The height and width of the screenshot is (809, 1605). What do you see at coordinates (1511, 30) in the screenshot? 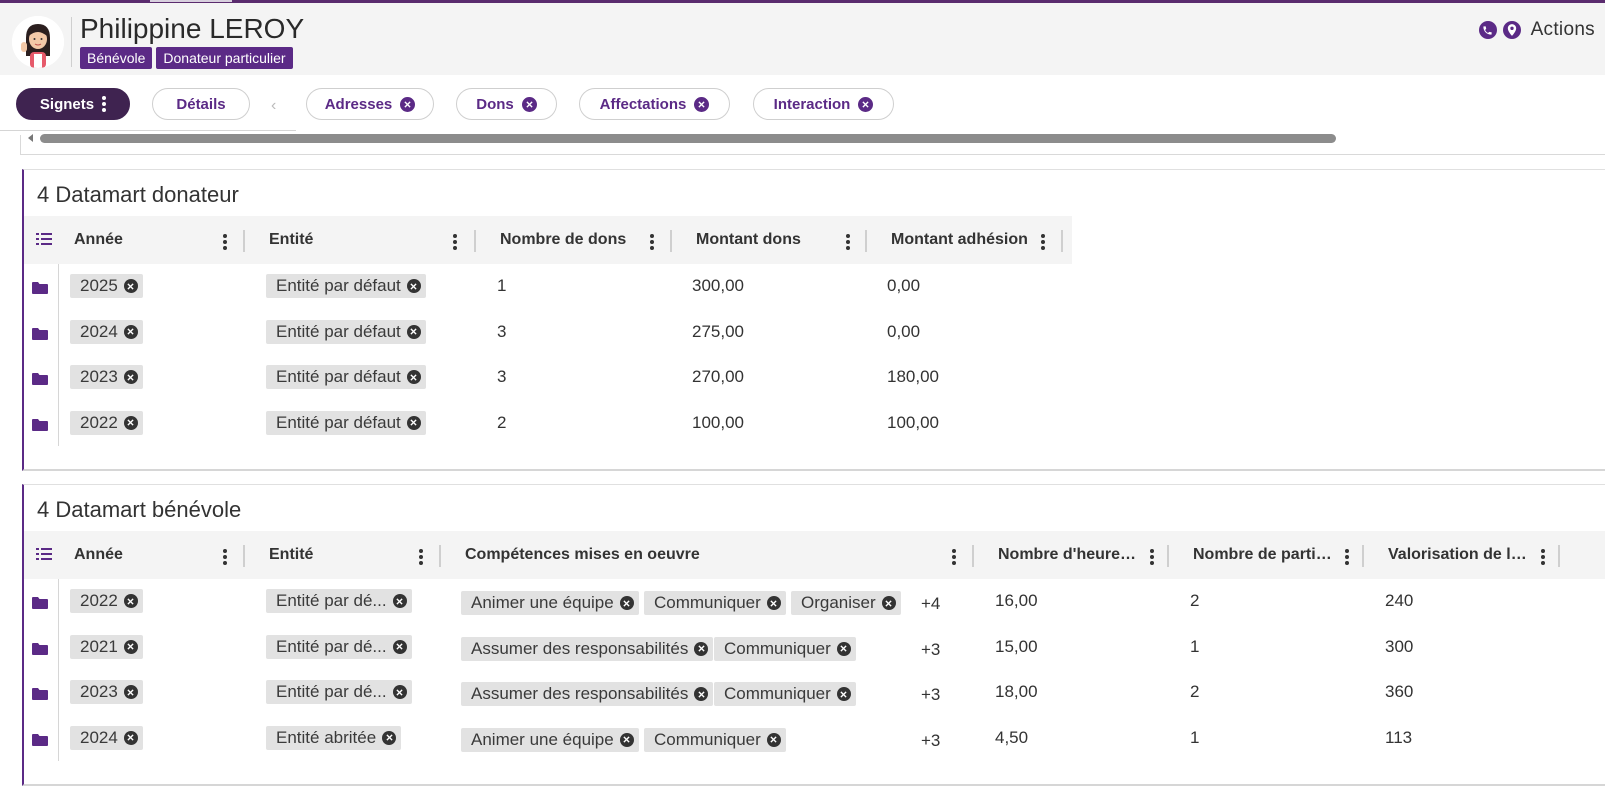
I see `map-pin-icon` at bounding box center [1511, 30].